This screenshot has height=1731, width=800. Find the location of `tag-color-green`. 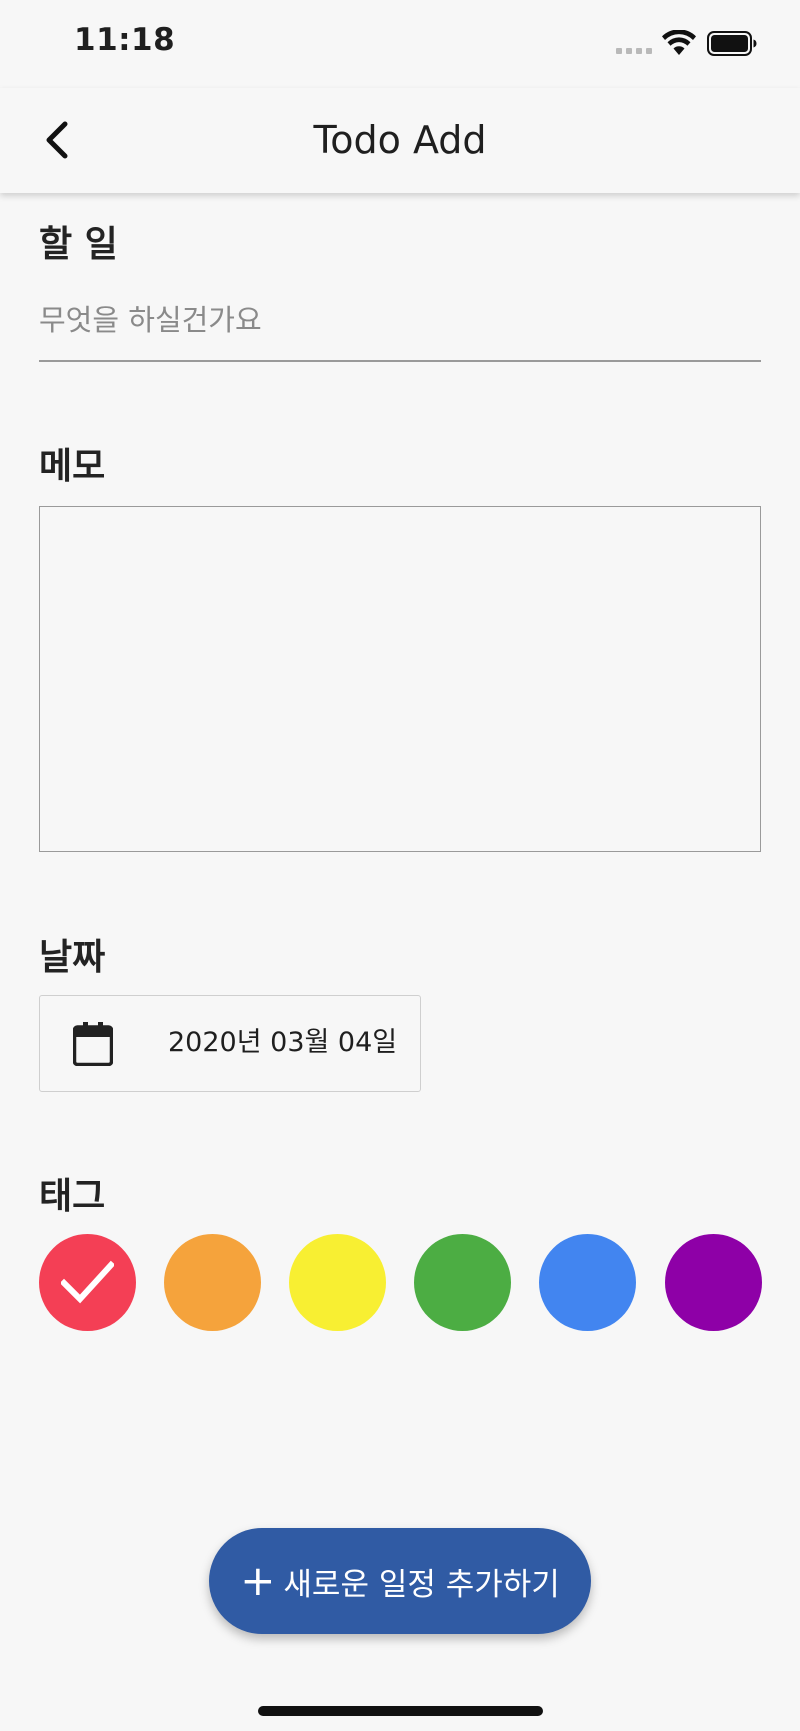

tag-color-green is located at coordinates (462, 1282).